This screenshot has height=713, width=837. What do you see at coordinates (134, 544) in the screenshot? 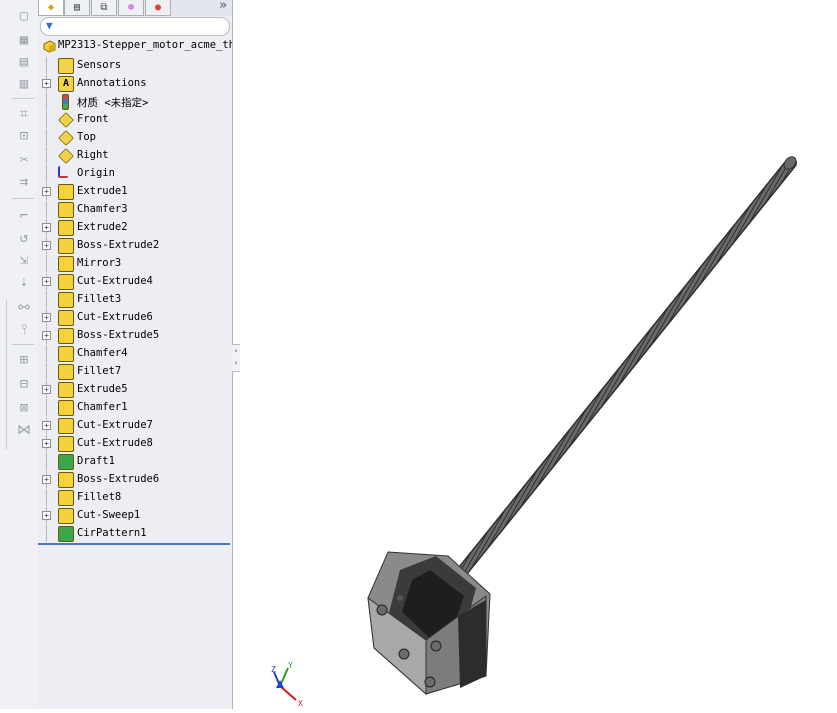
I see `rollback-bar` at bounding box center [134, 544].